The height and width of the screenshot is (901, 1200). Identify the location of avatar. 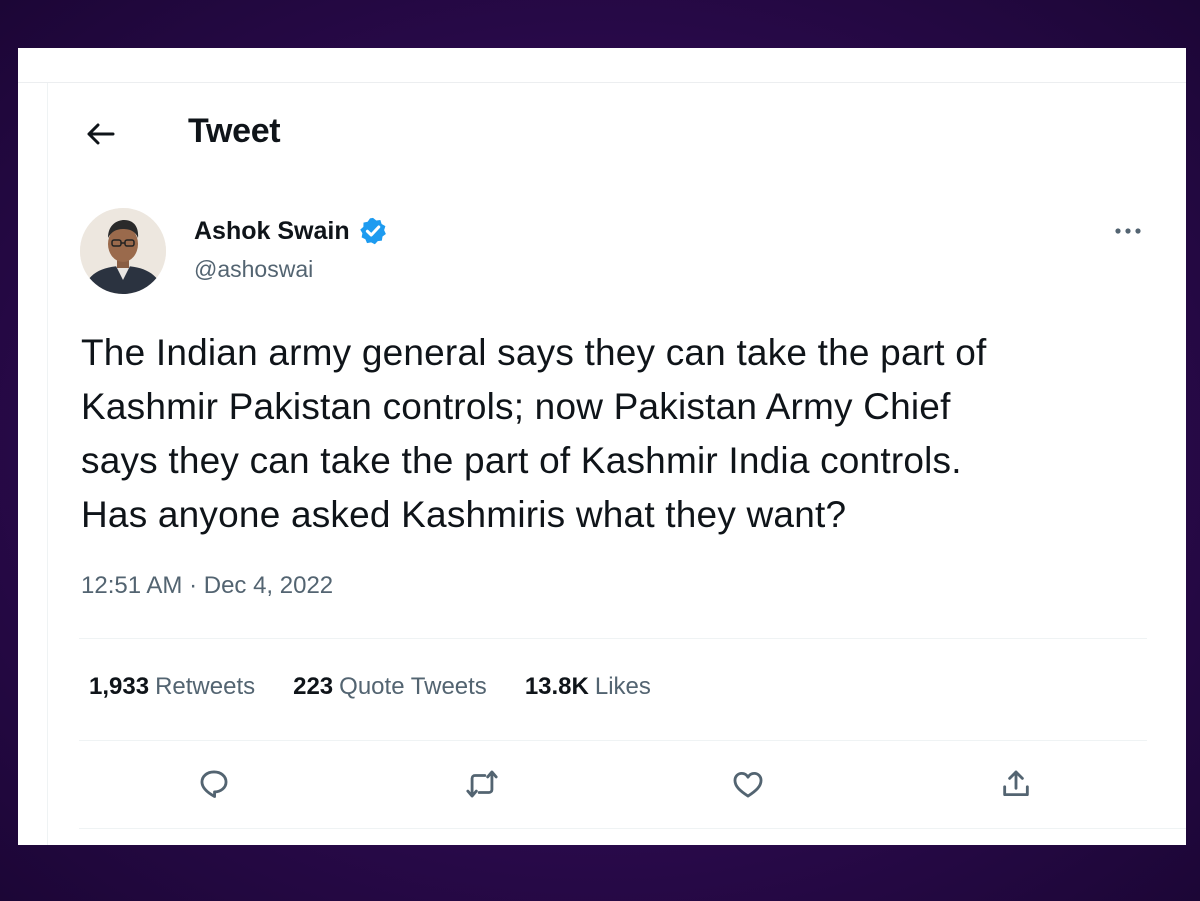
(123, 251).